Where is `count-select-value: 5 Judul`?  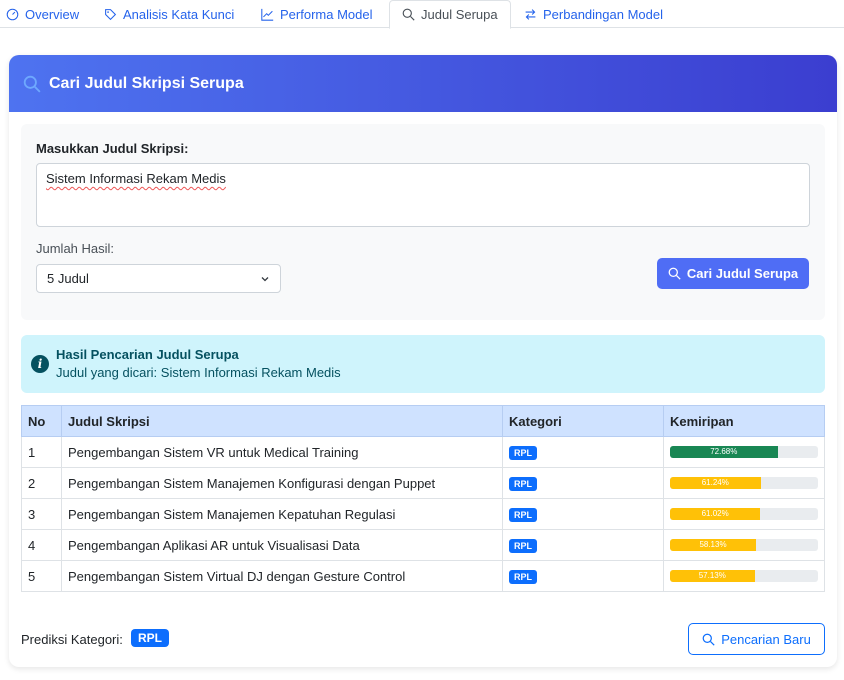
count-select-value: 5 Judul is located at coordinates (68, 278).